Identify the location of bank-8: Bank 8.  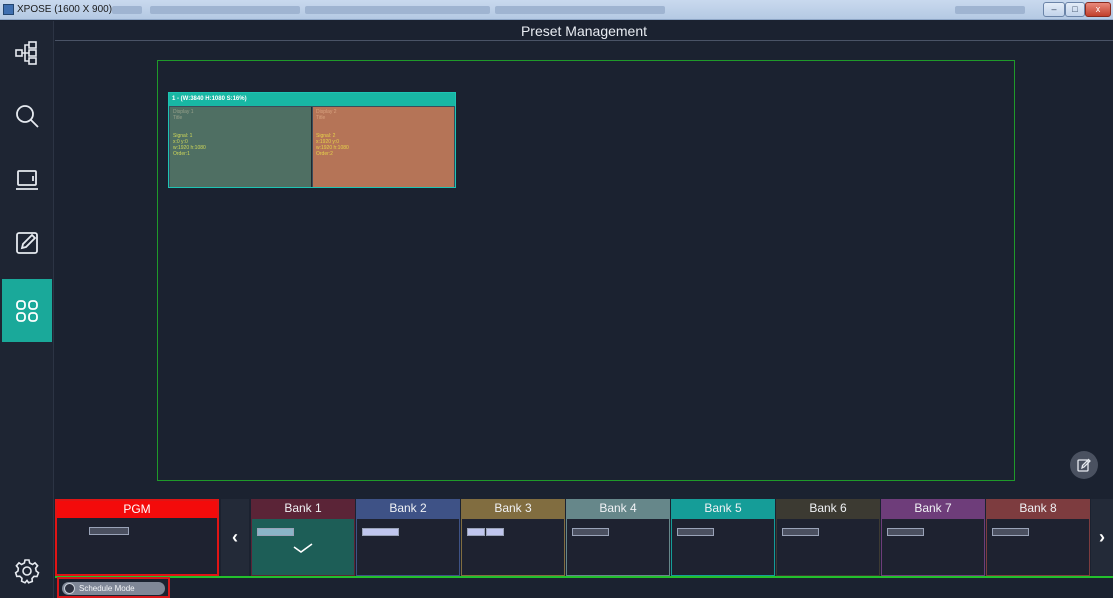
(1038, 537).